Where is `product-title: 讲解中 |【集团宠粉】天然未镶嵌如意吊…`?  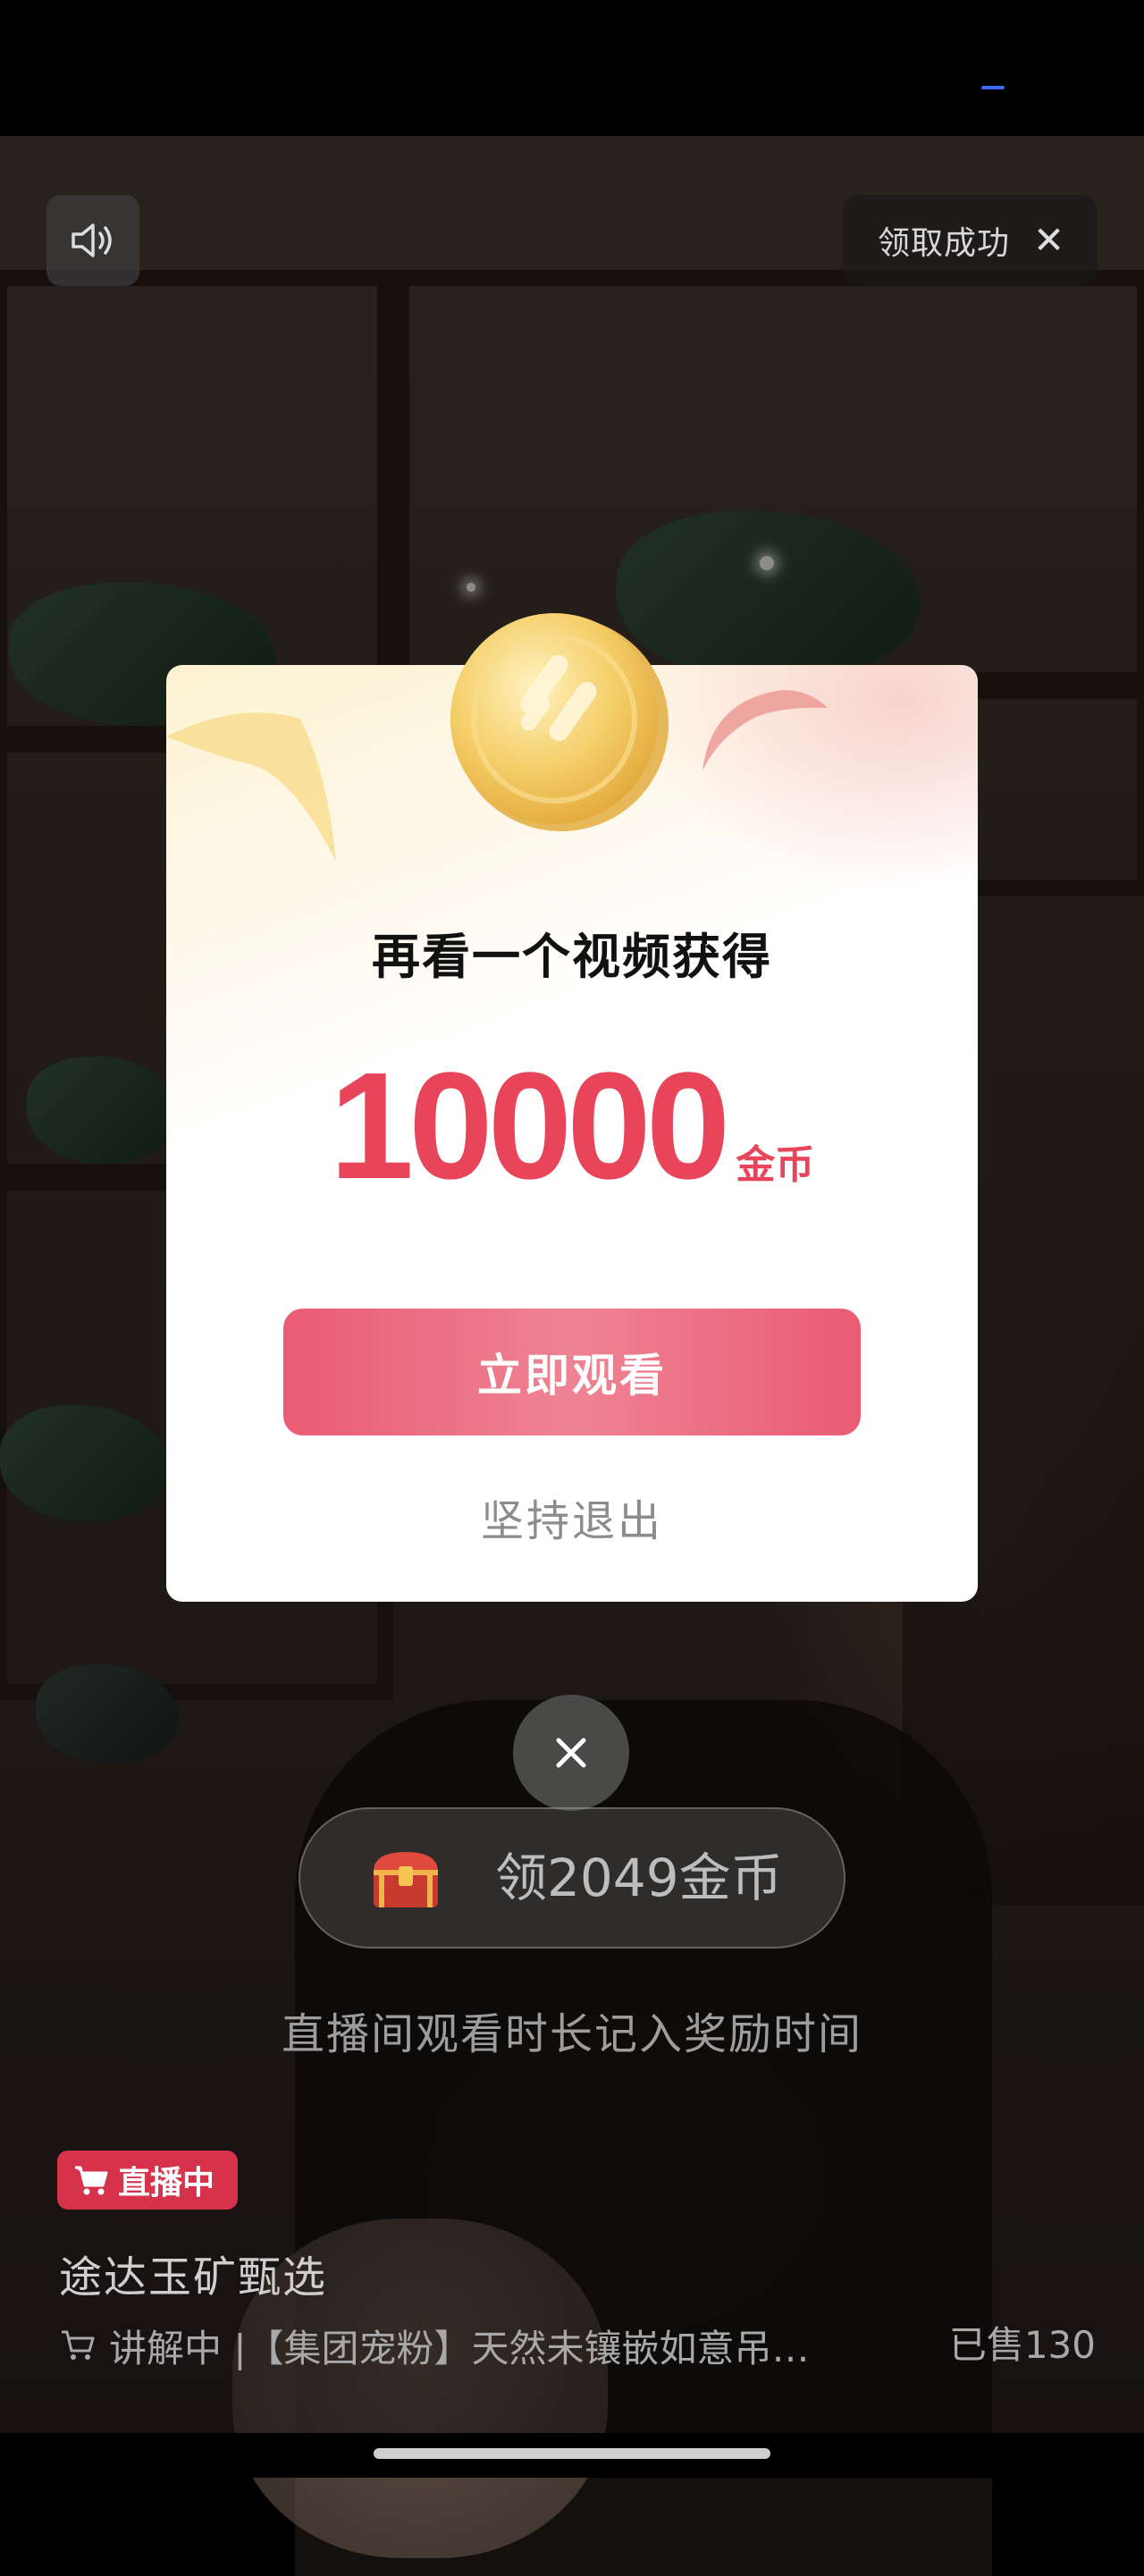 product-title: 讲解中 |【集团宠粉】天然未镶嵌如意吊… is located at coordinates (460, 2348).